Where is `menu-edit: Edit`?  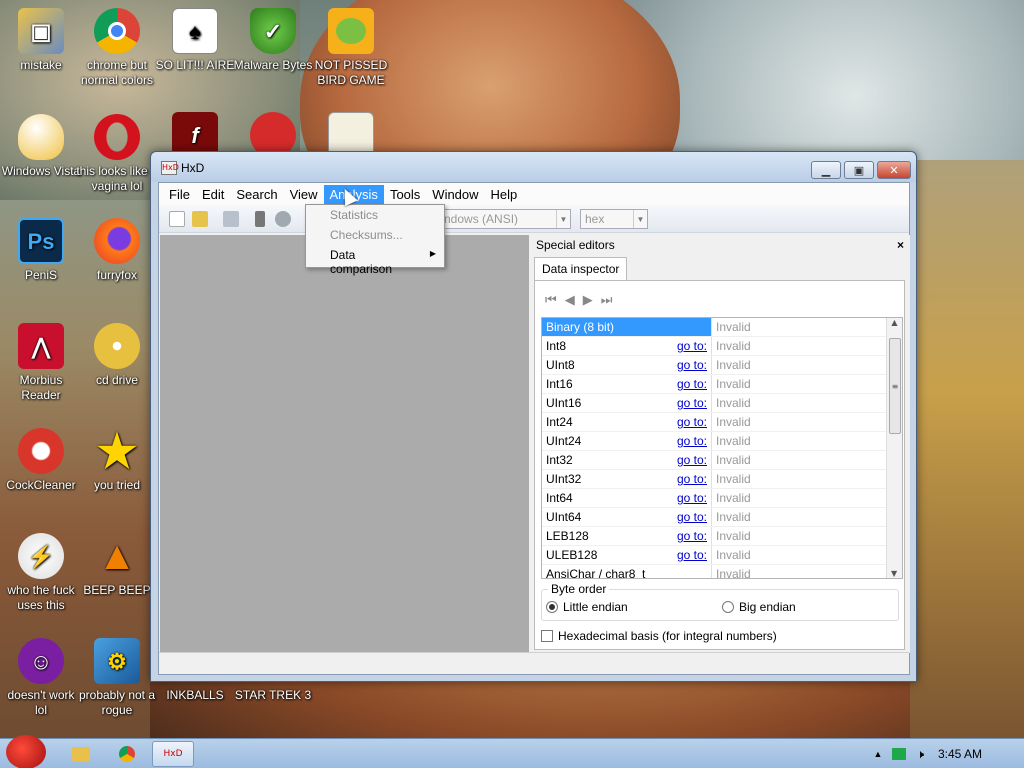 menu-edit: Edit is located at coordinates (213, 194).